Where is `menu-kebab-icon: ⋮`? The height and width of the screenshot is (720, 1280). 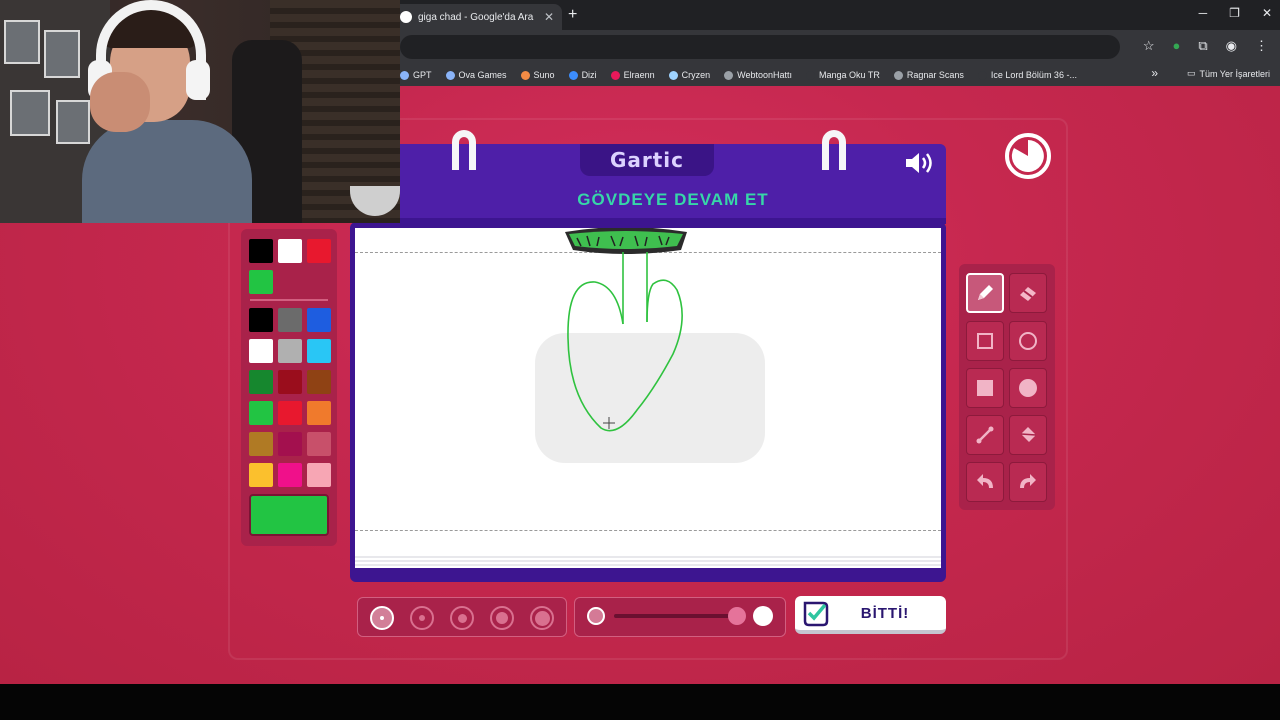 menu-kebab-icon: ⋮ is located at coordinates (1261, 46).